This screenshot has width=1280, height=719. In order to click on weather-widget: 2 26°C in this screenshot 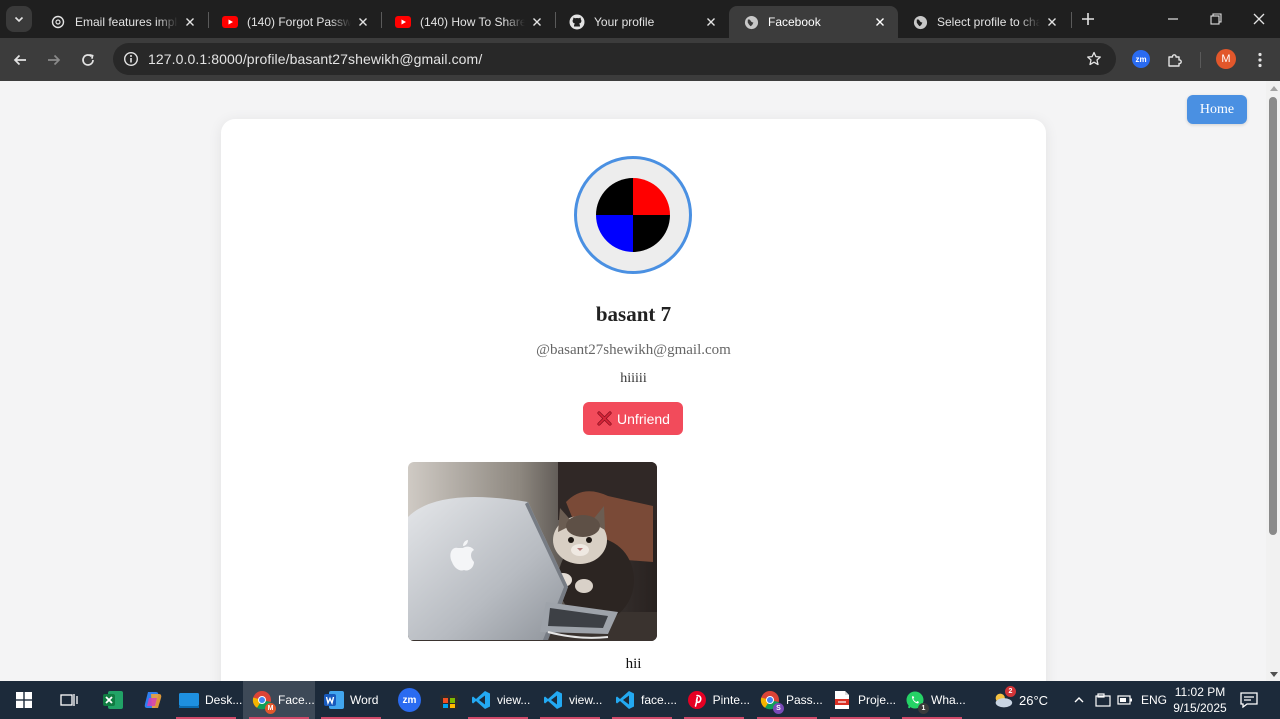, I will do `click(1020, 700)`.